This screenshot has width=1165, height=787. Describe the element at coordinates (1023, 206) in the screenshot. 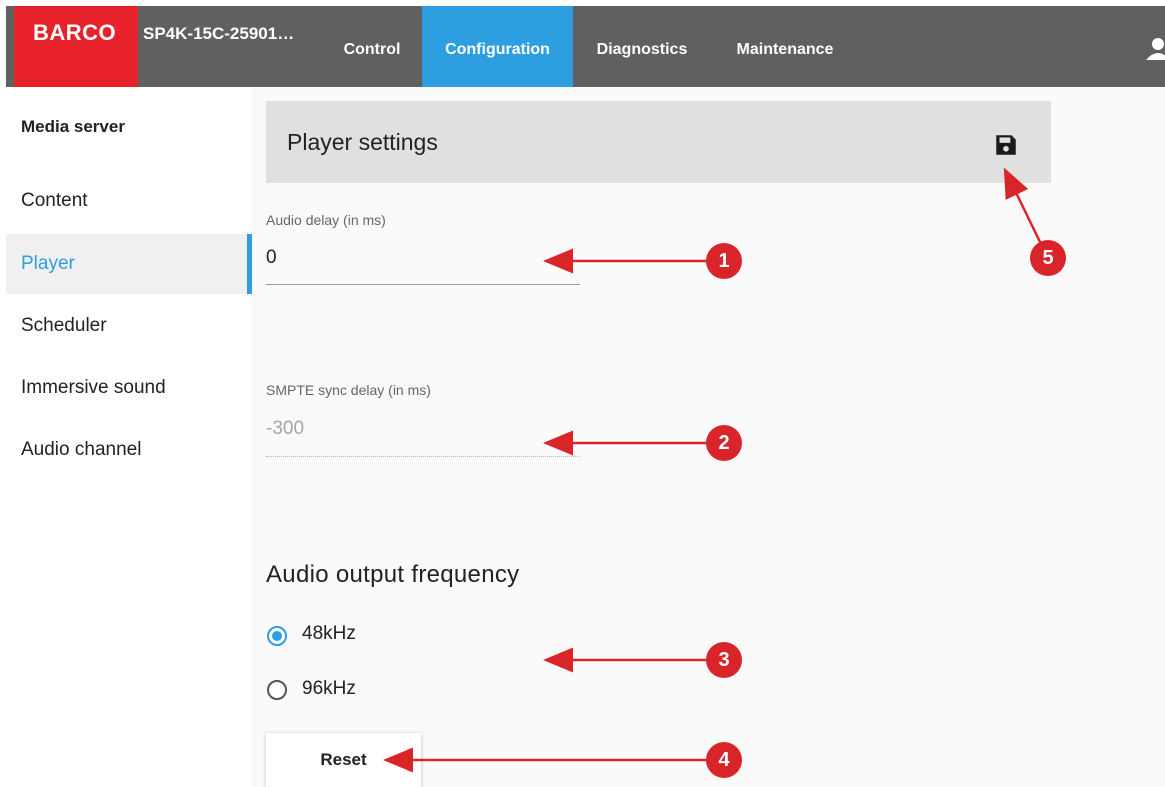

I see `callout-5-arrow` at that location.